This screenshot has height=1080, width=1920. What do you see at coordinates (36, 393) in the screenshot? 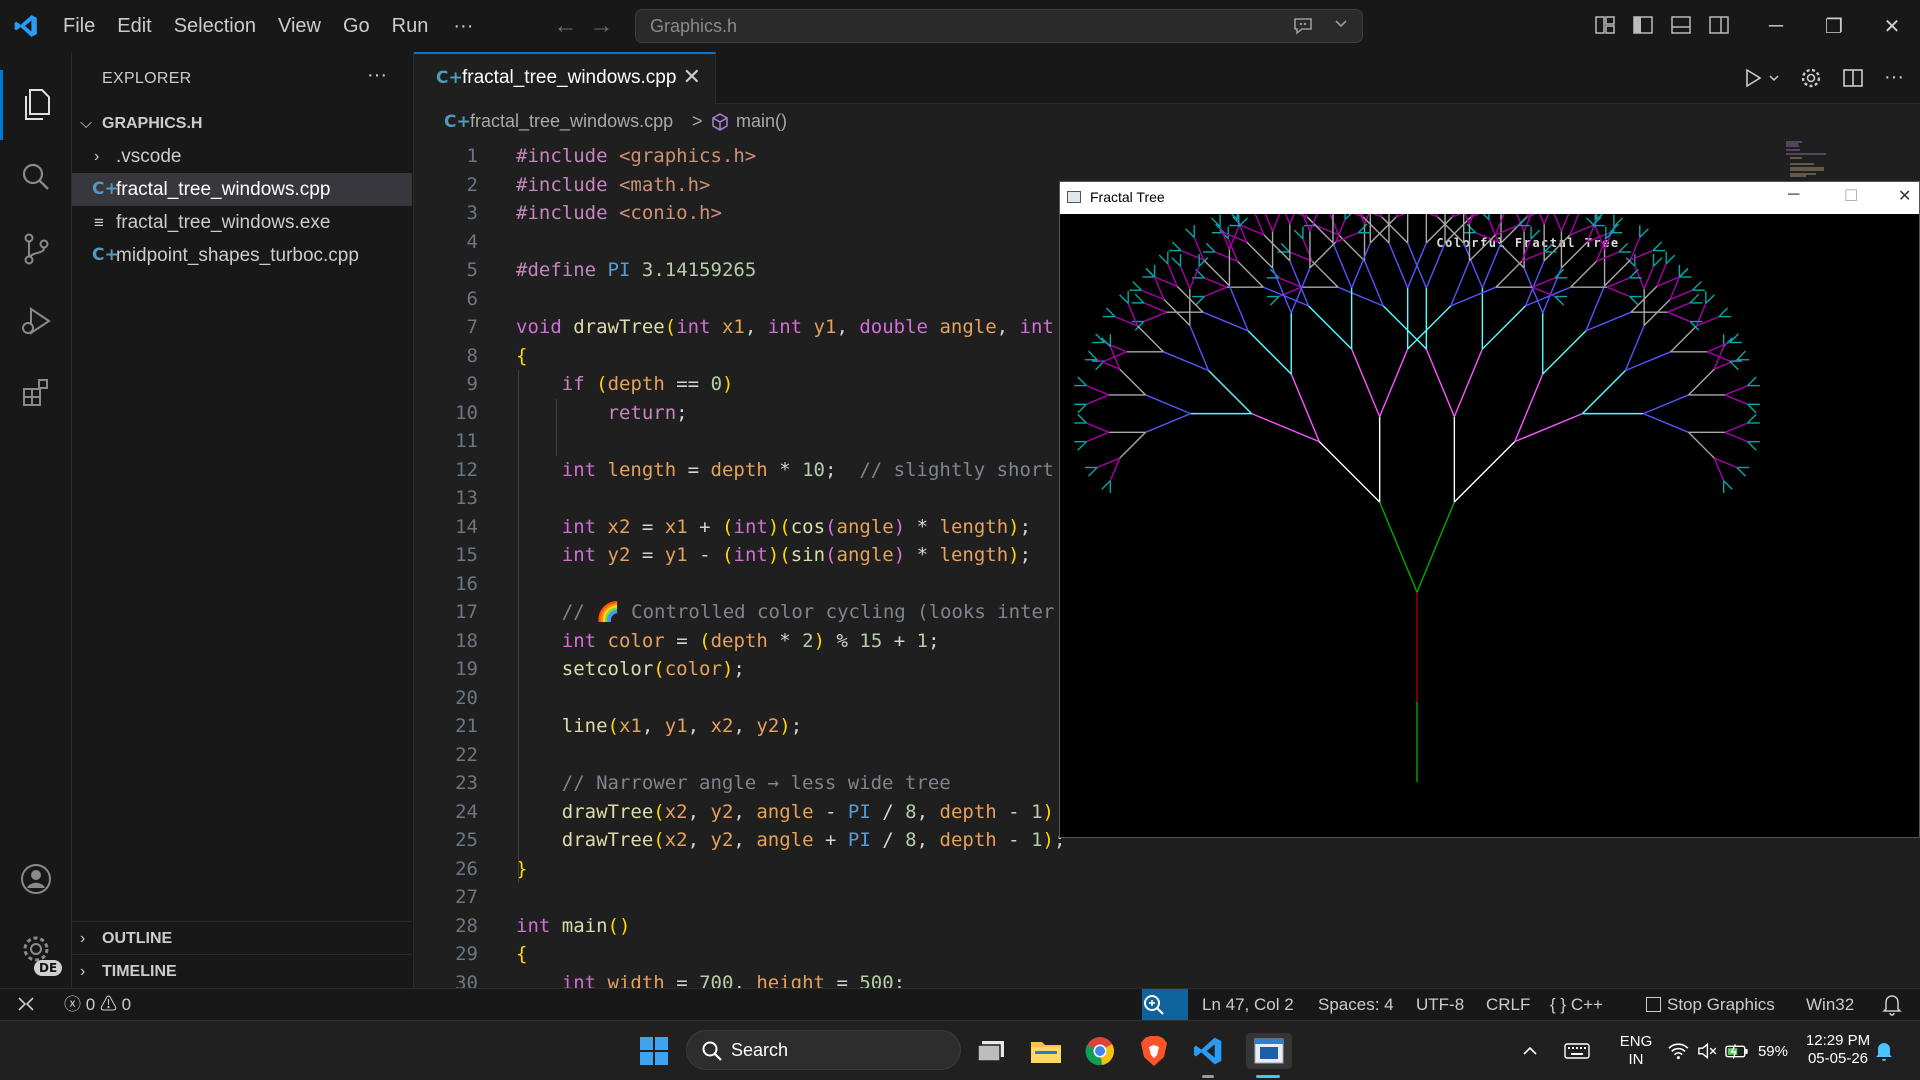
I see `extensions-icon` at bounding box center [36, 393].